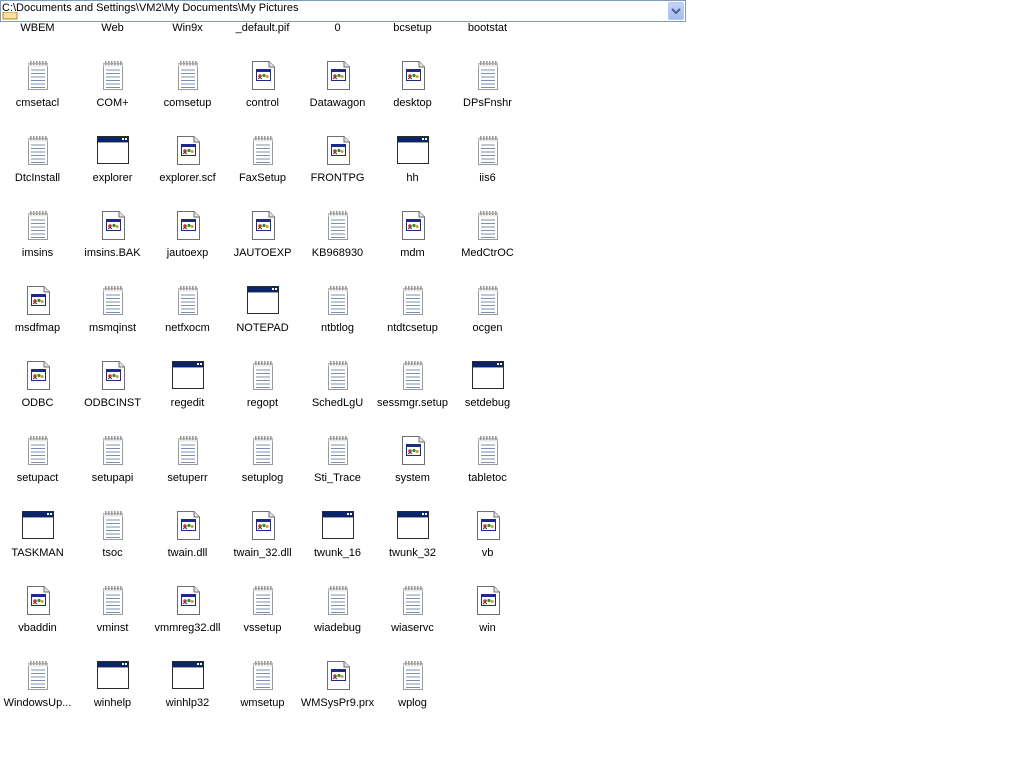 Image resolution: width=1024 pixels, height=768 pixels. What do you see at coordinates (487, 386) in the screenshot?
I see `file-item: setdebug` at bounding box center [487, 386].